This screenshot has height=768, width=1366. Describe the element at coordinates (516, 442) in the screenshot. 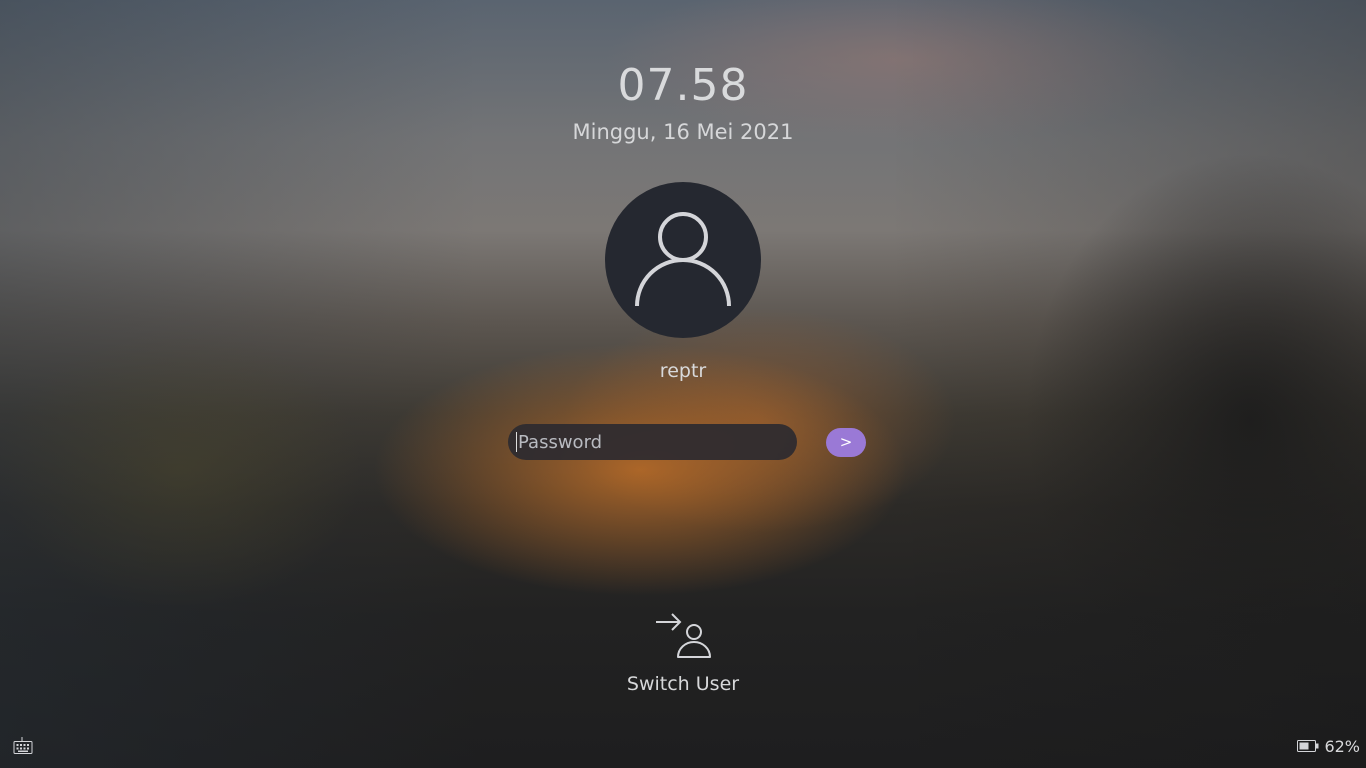

I see `text-cursor` at that location.